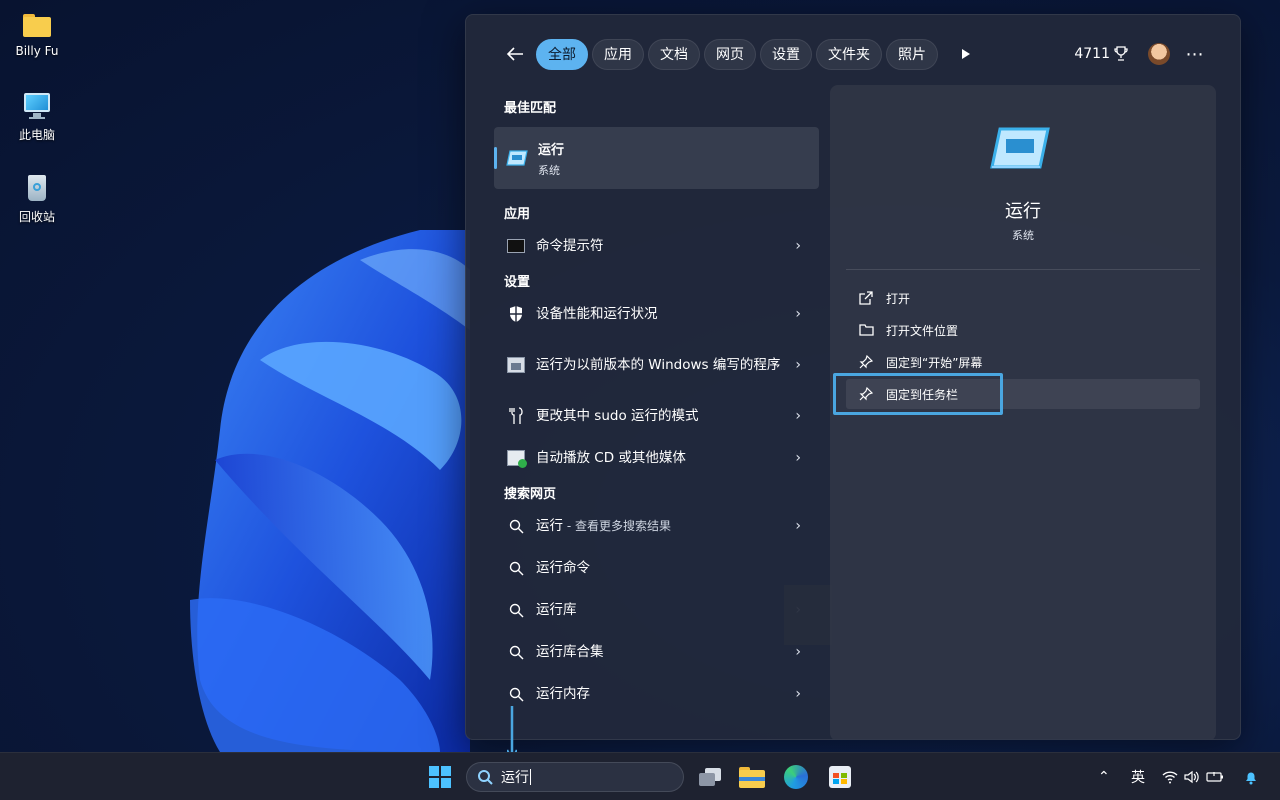 The width and height of the screenshot is (1280, 800). I want to click on desktop-icon-recycle-bin: 回收站, so click(37, 198).